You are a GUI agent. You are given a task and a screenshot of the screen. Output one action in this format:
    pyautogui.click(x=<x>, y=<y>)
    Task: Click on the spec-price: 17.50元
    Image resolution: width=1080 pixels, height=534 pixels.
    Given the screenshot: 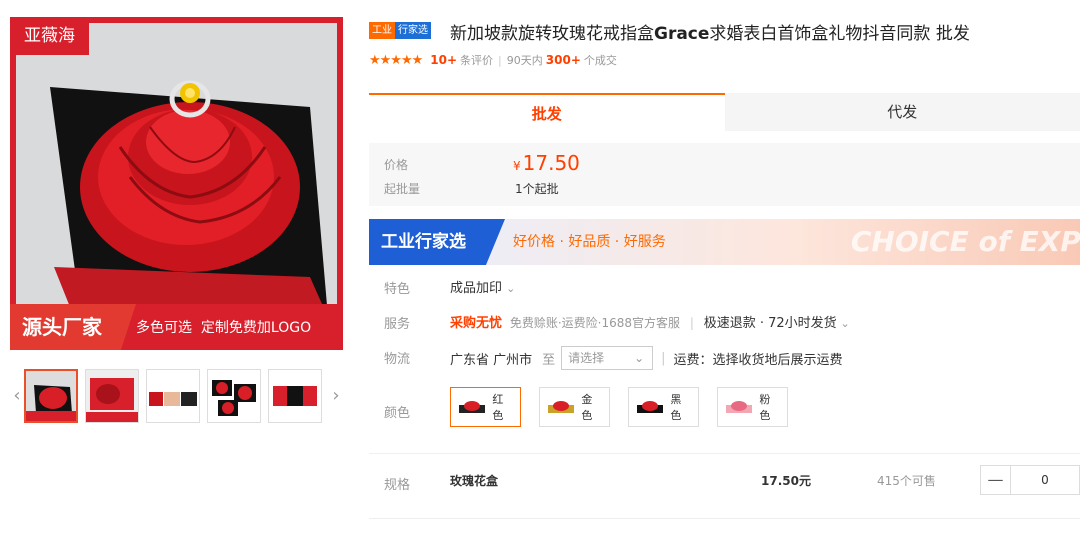 What is the action you would take?
    pyautogui.click(x=786, y=481)
    